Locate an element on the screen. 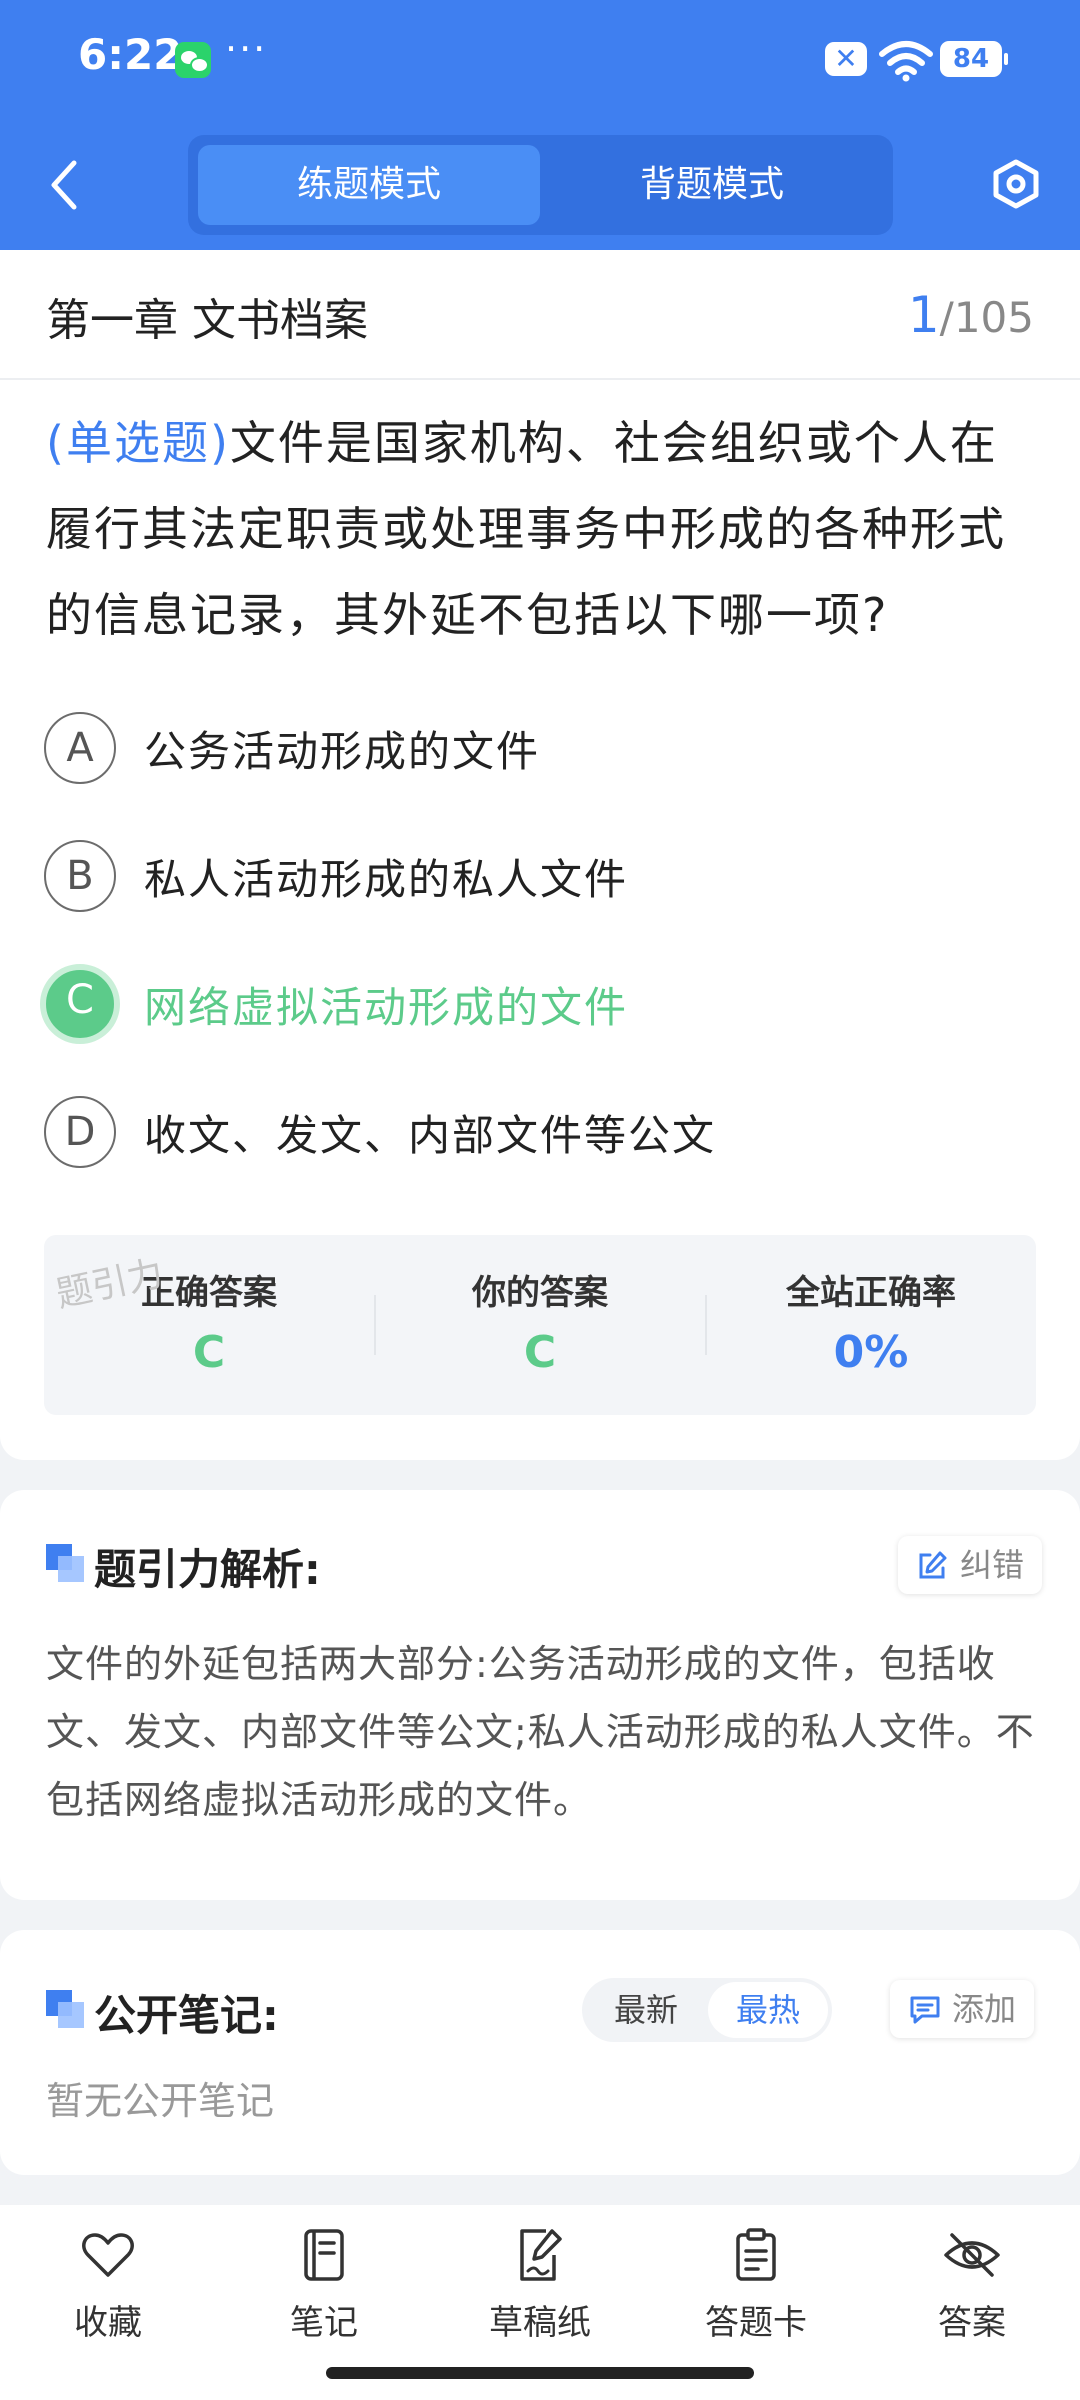 Image resolution: width=1080 pixels, height=2400 pixels. report-error-label: 纠错 is located at coordinates (992, 1565).